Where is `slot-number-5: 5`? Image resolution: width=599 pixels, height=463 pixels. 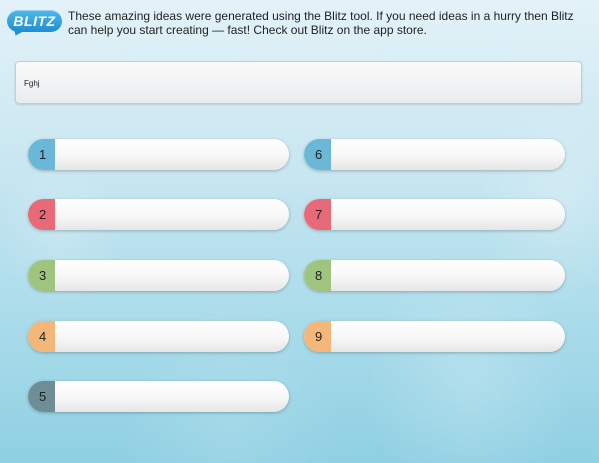
slot-number-5: 5 is located at coordinates (41, 396).